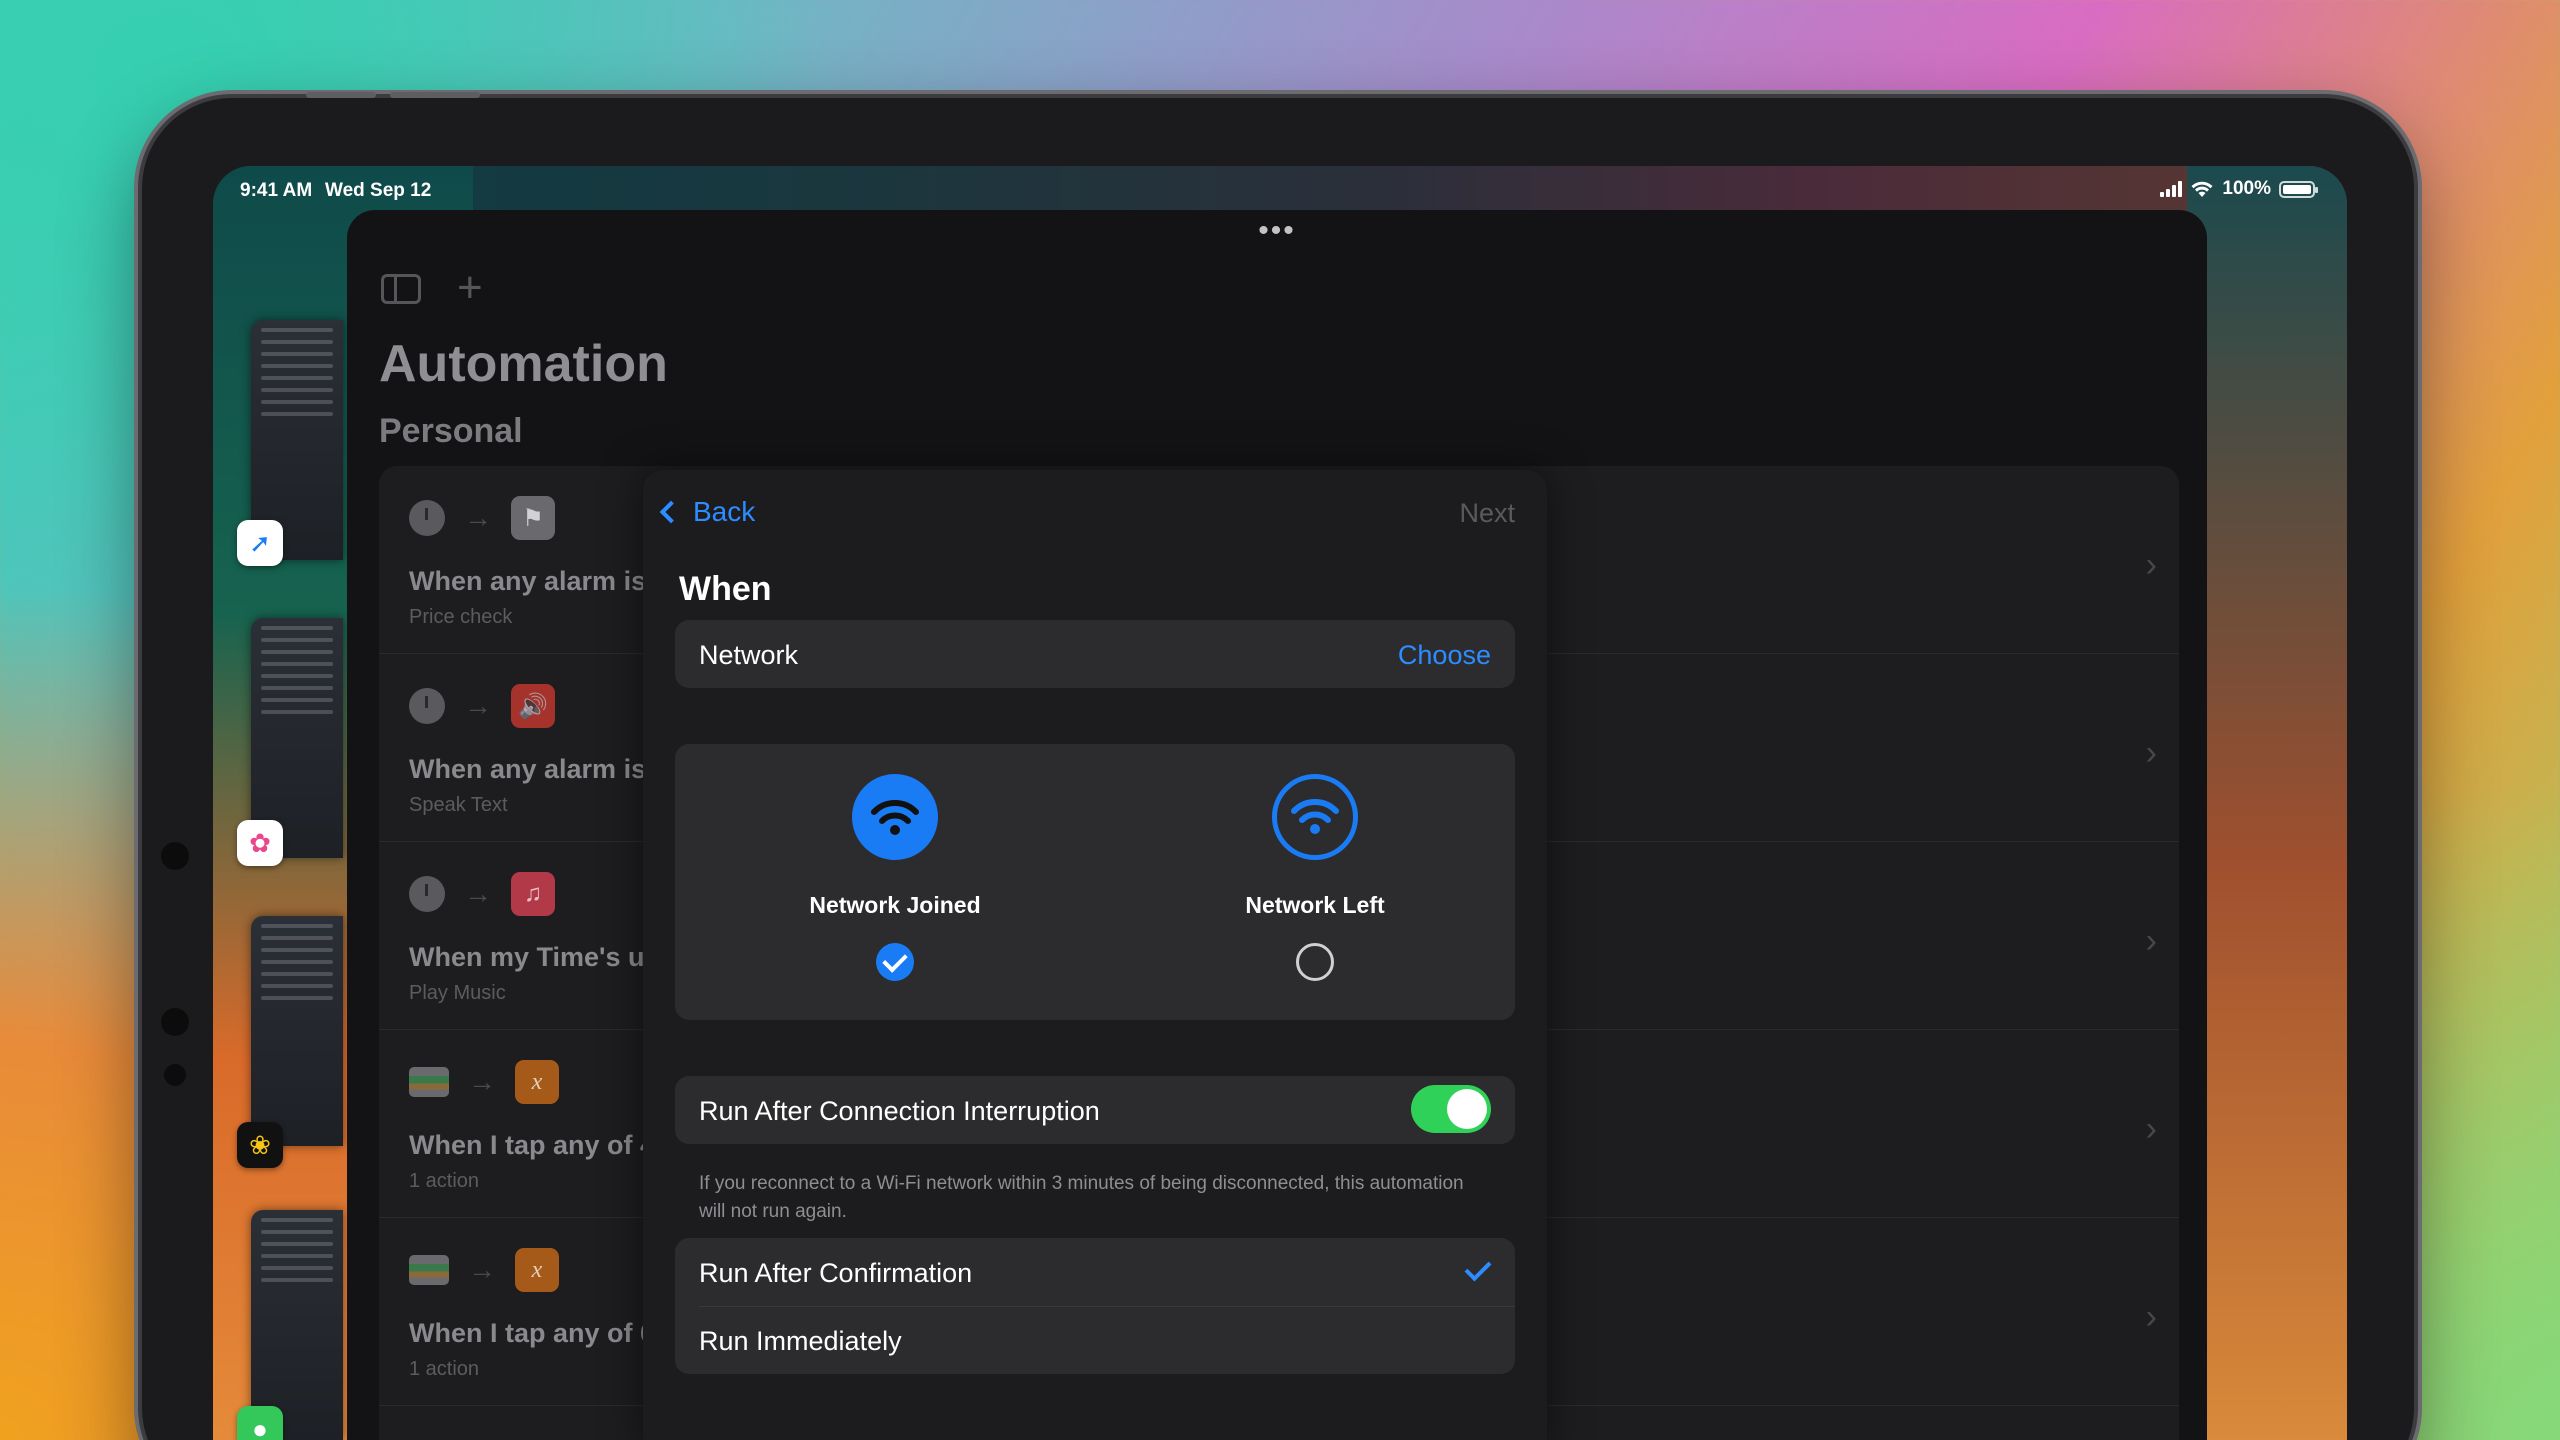 This screenshot has height=1440, width=2560. Describe the element at coordinates (1478, 1268) in the screenshot. I see `checkmark-icon` at that location.